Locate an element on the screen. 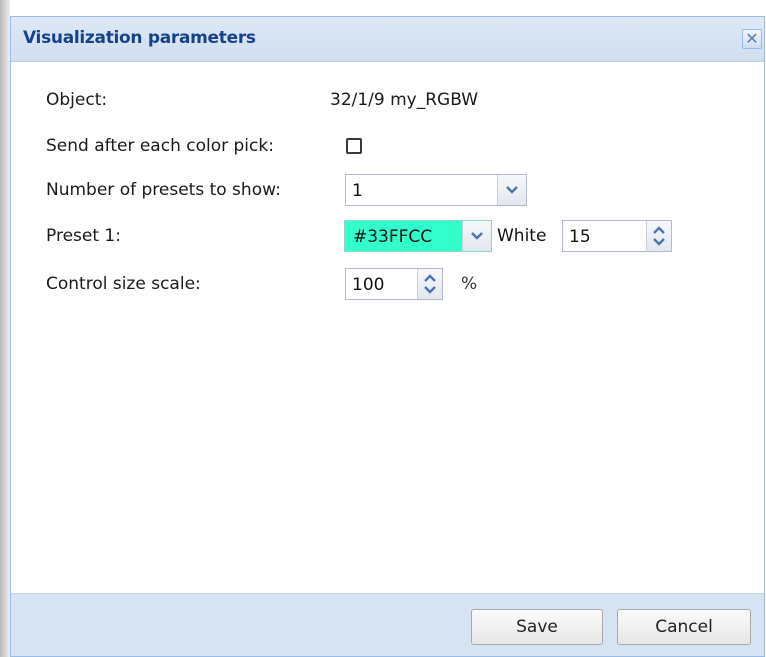 The width and height of the screenshot is (766, 657). close-button: ✕ is located at coordinates (752, 39).